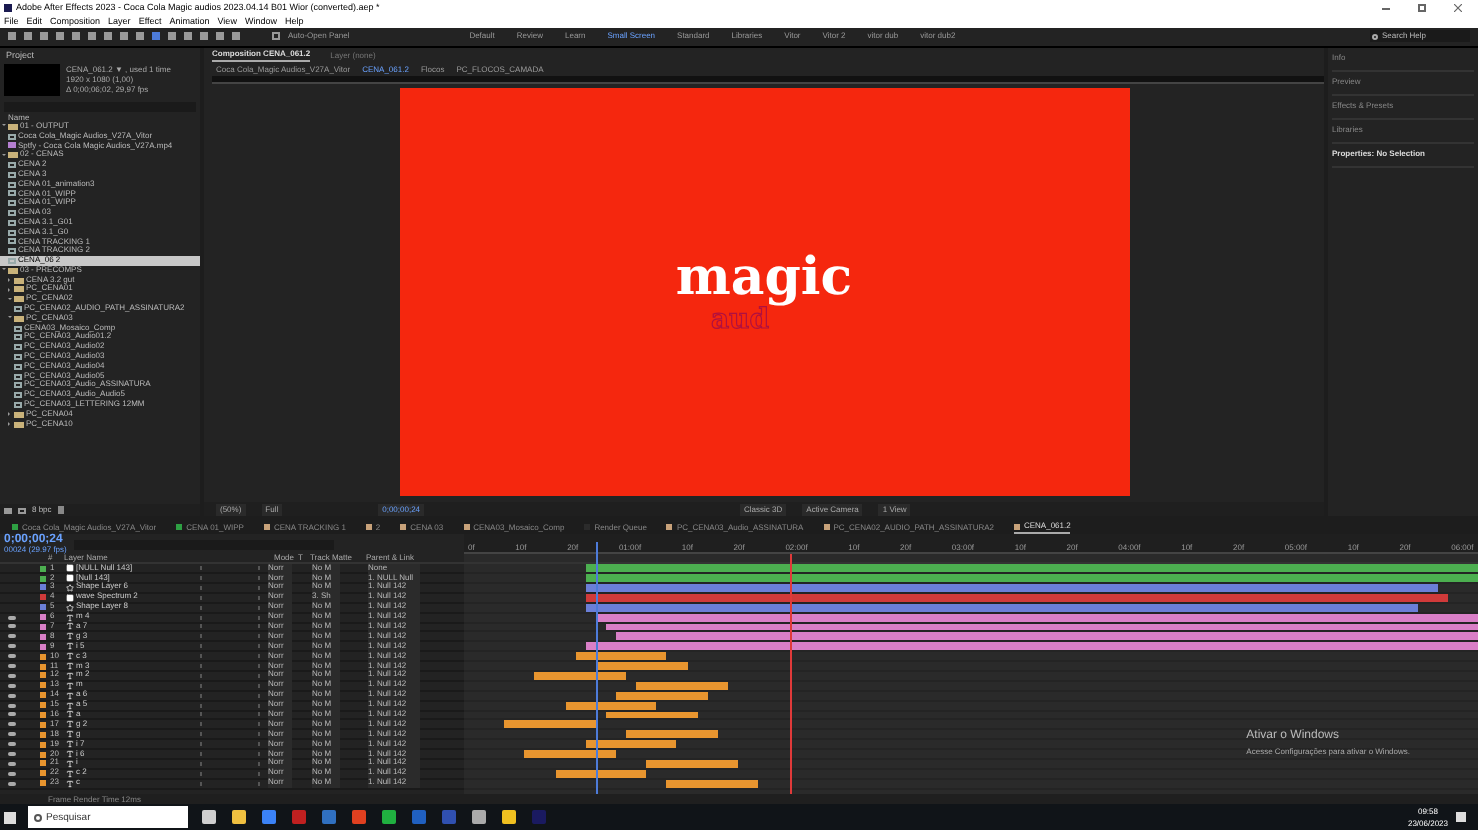  I want to click on maximize-icon, so click(1422, 8).